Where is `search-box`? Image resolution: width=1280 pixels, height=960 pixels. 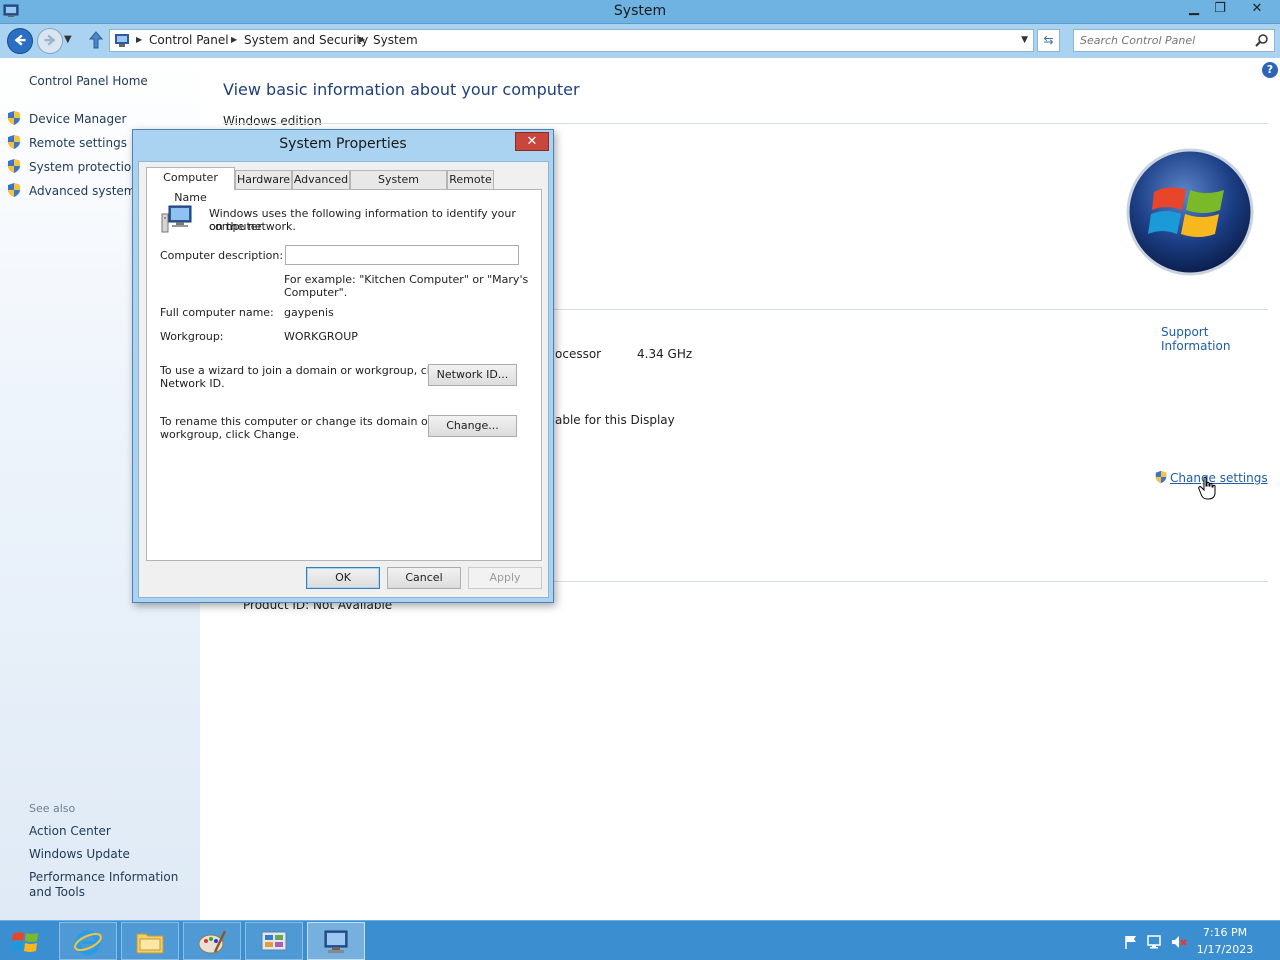
search-box is located at coordinates (1174, 40).